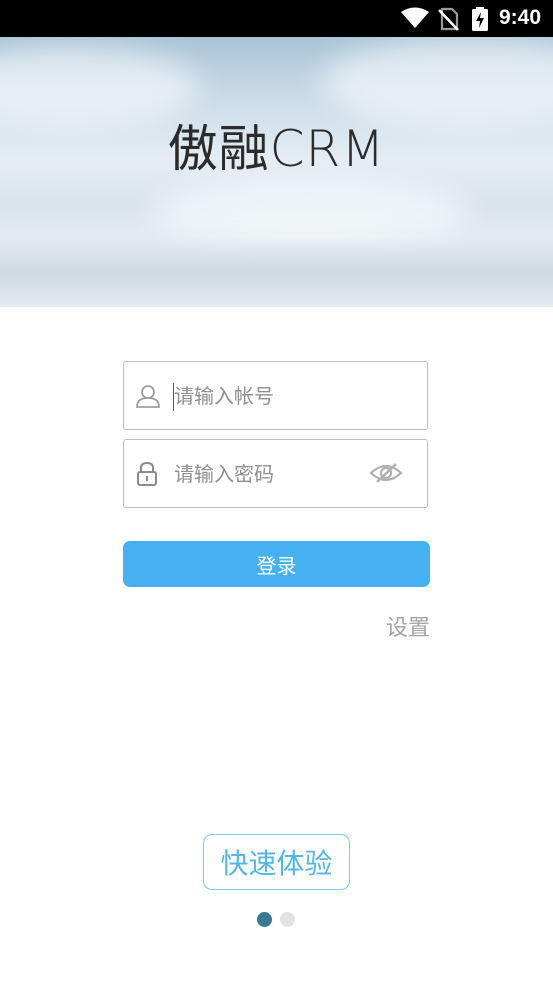 This screenshot has height=983, width=553. Describe the element at coordinates (448, 21) in the screenshot. I see `no-sim-icon` at that location.